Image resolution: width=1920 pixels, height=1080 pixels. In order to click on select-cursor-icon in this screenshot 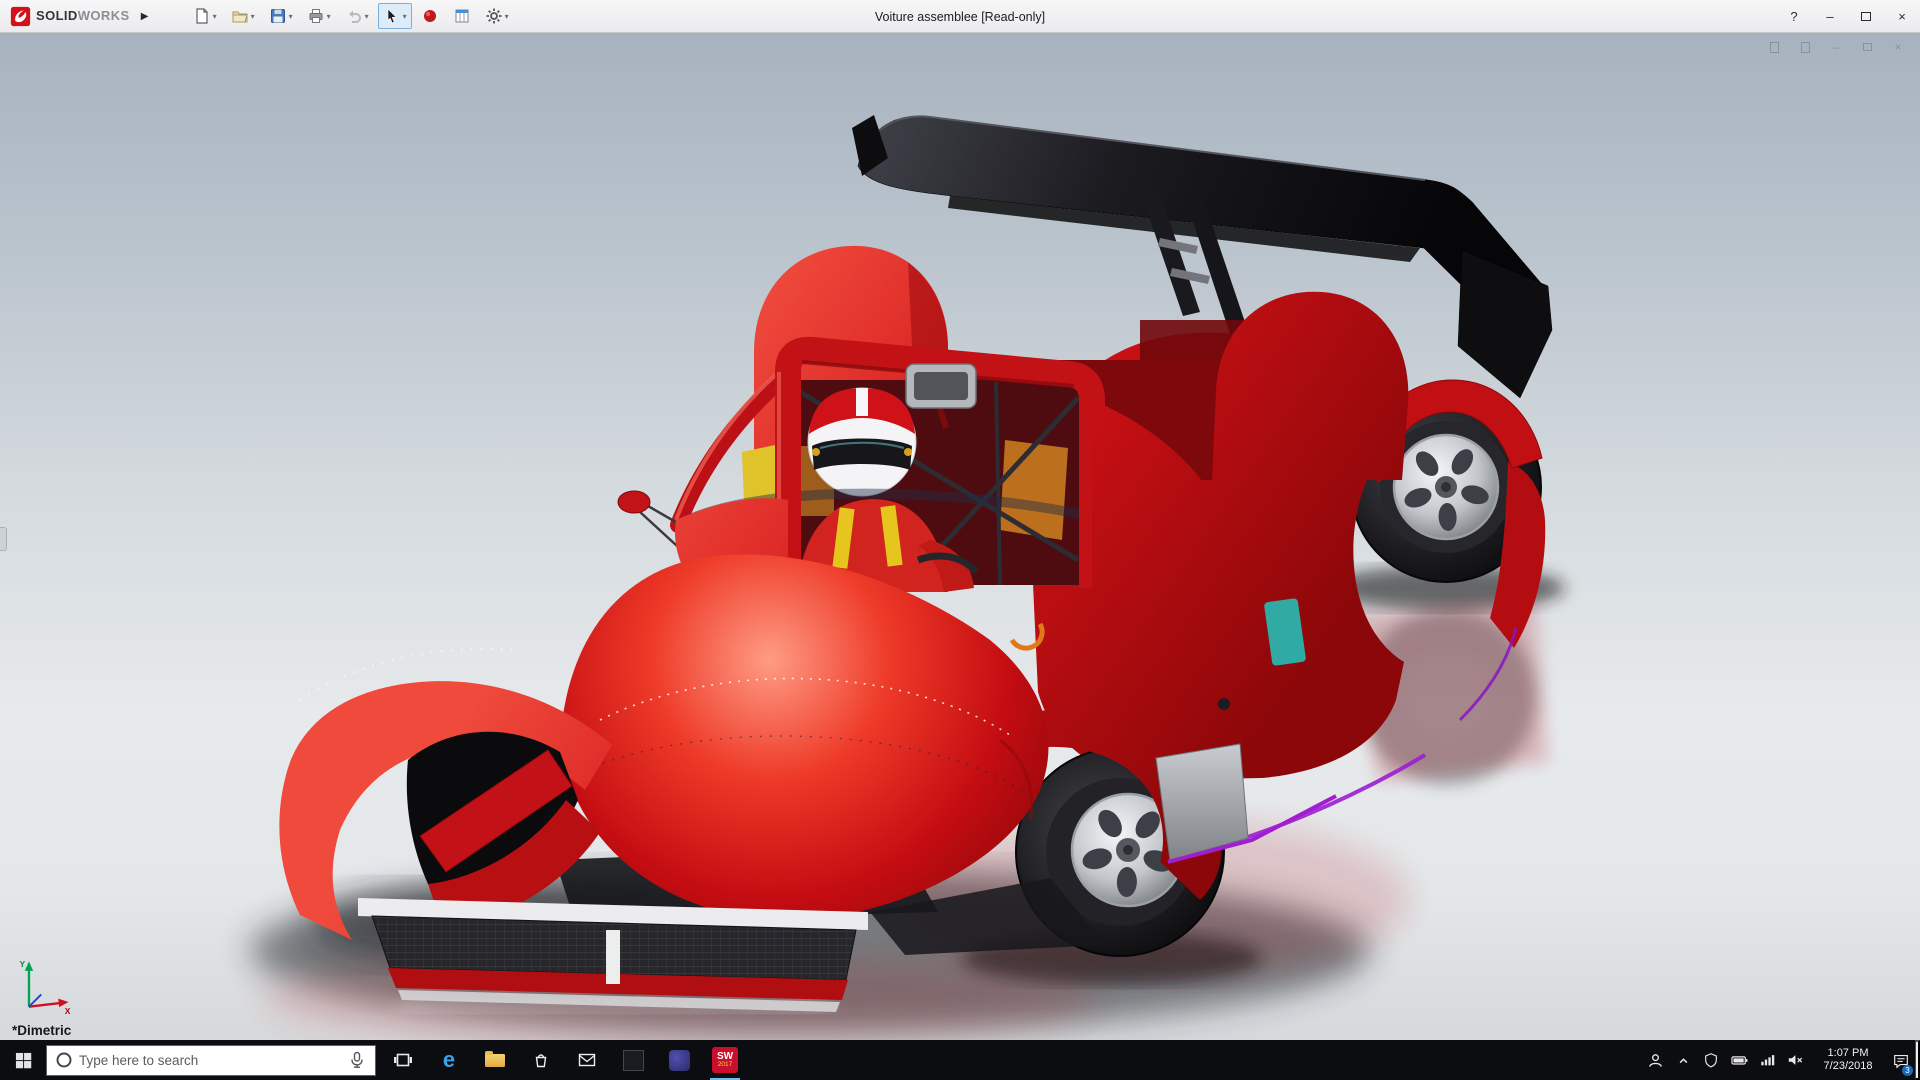, I will do `click(392, 16)`.